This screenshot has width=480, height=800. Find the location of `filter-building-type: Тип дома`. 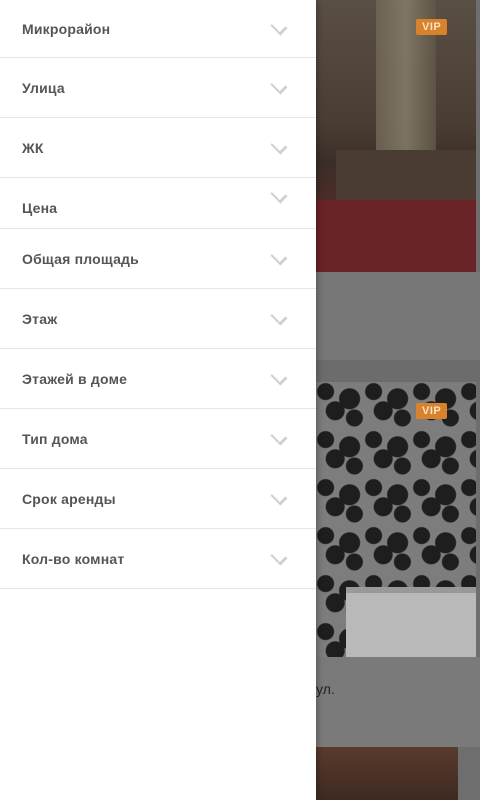

filter-building-type: Тип дома is located at coordinates (158, 439).